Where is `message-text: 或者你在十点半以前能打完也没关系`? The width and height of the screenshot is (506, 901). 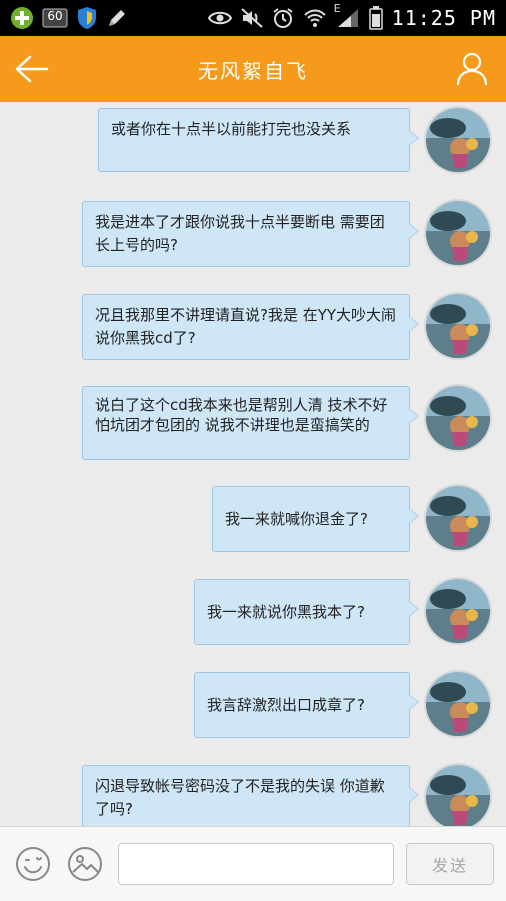 message-text: 或者你在十点半以前能打完也没关系 is located at coordinates (231, 129).